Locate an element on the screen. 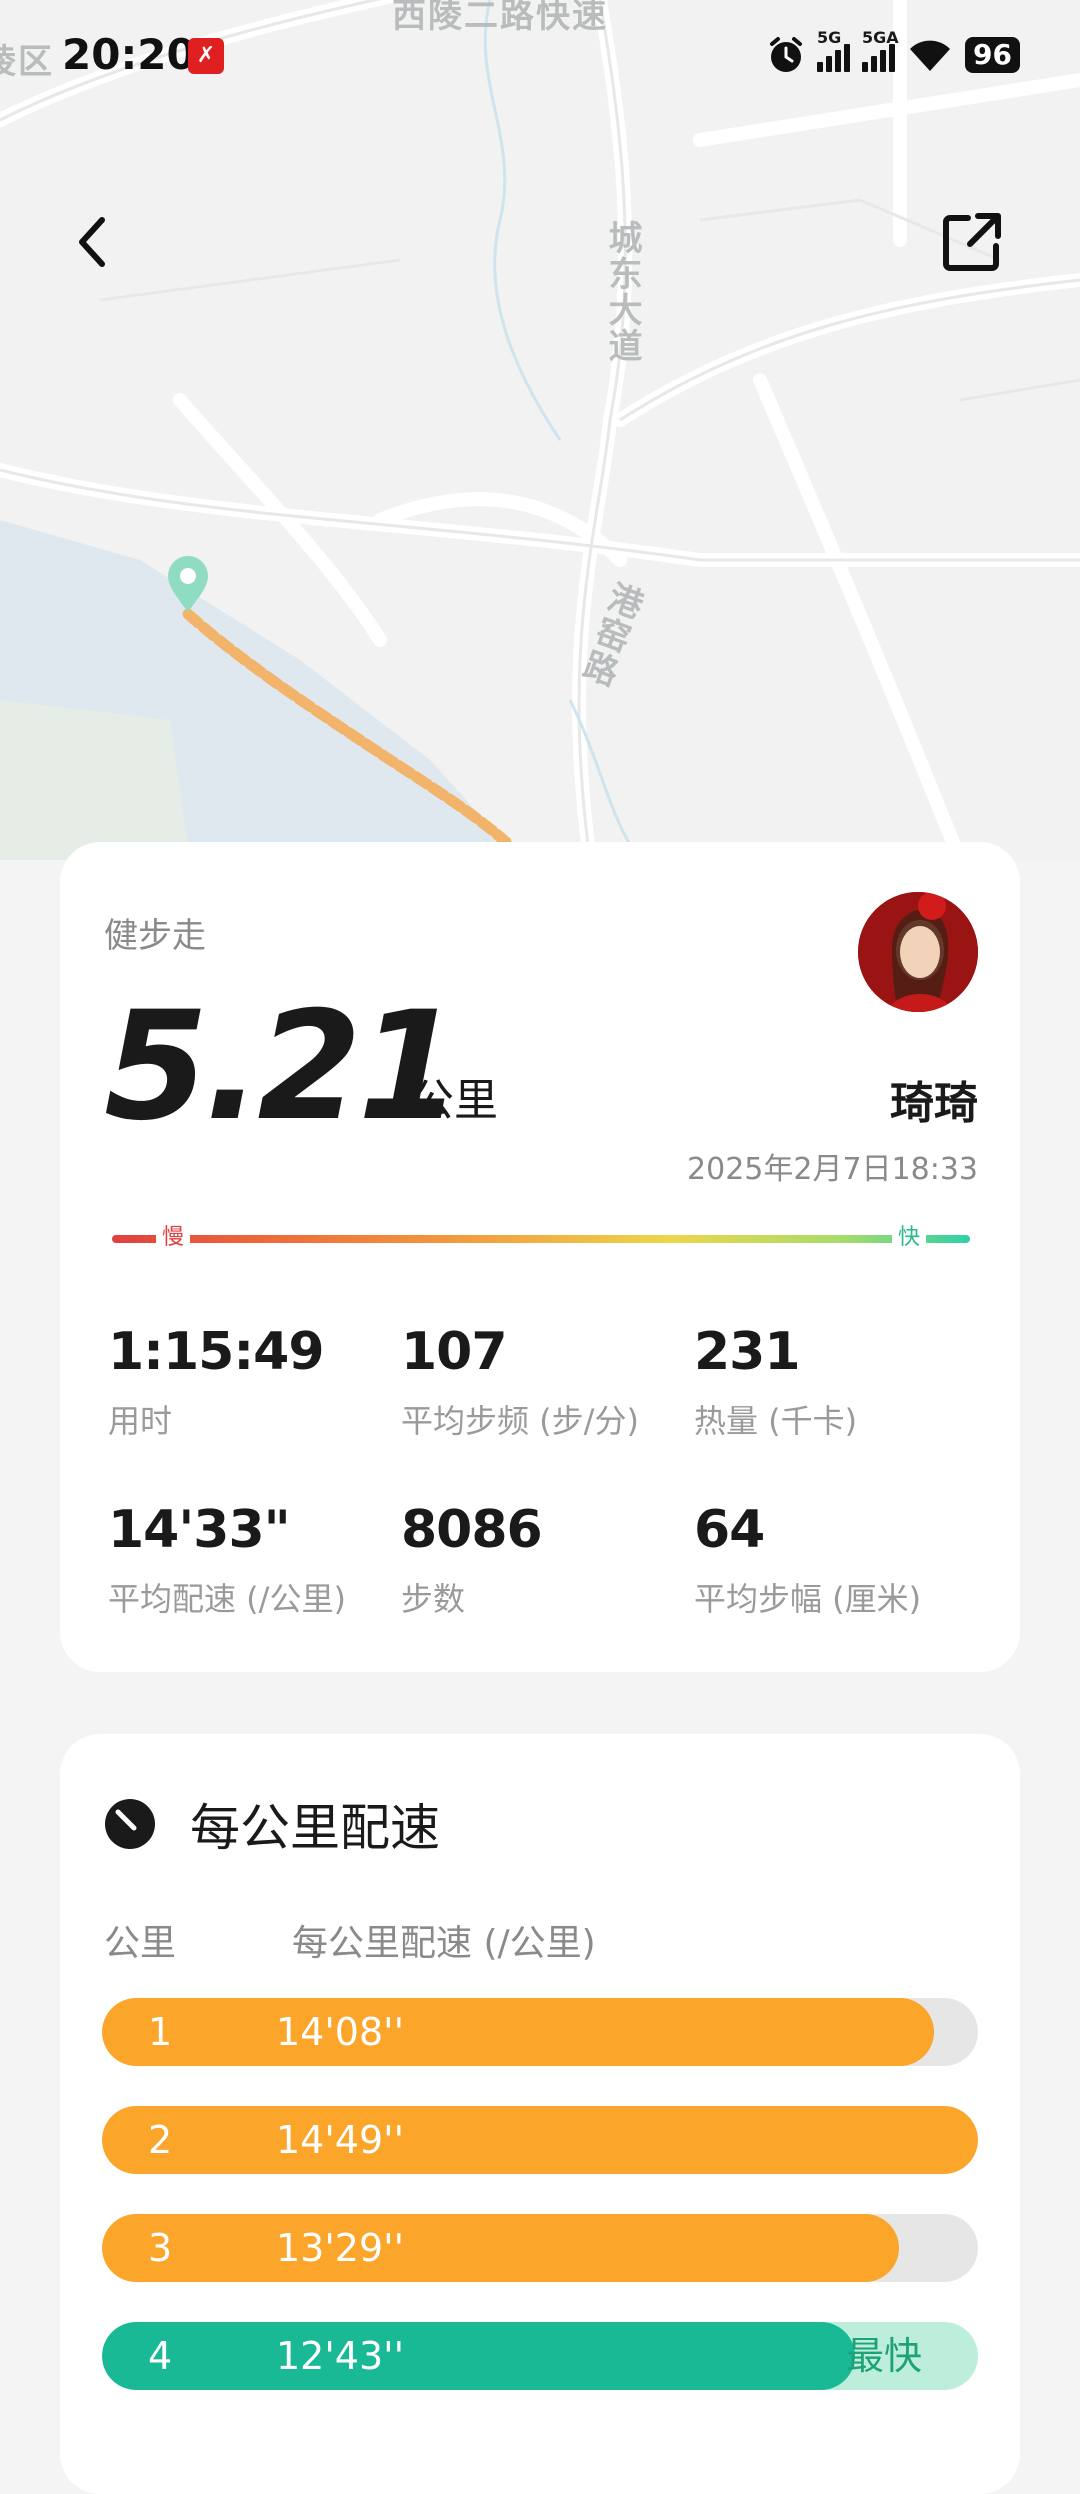  stat-value: 107 is located at coordinates (454, 1352).